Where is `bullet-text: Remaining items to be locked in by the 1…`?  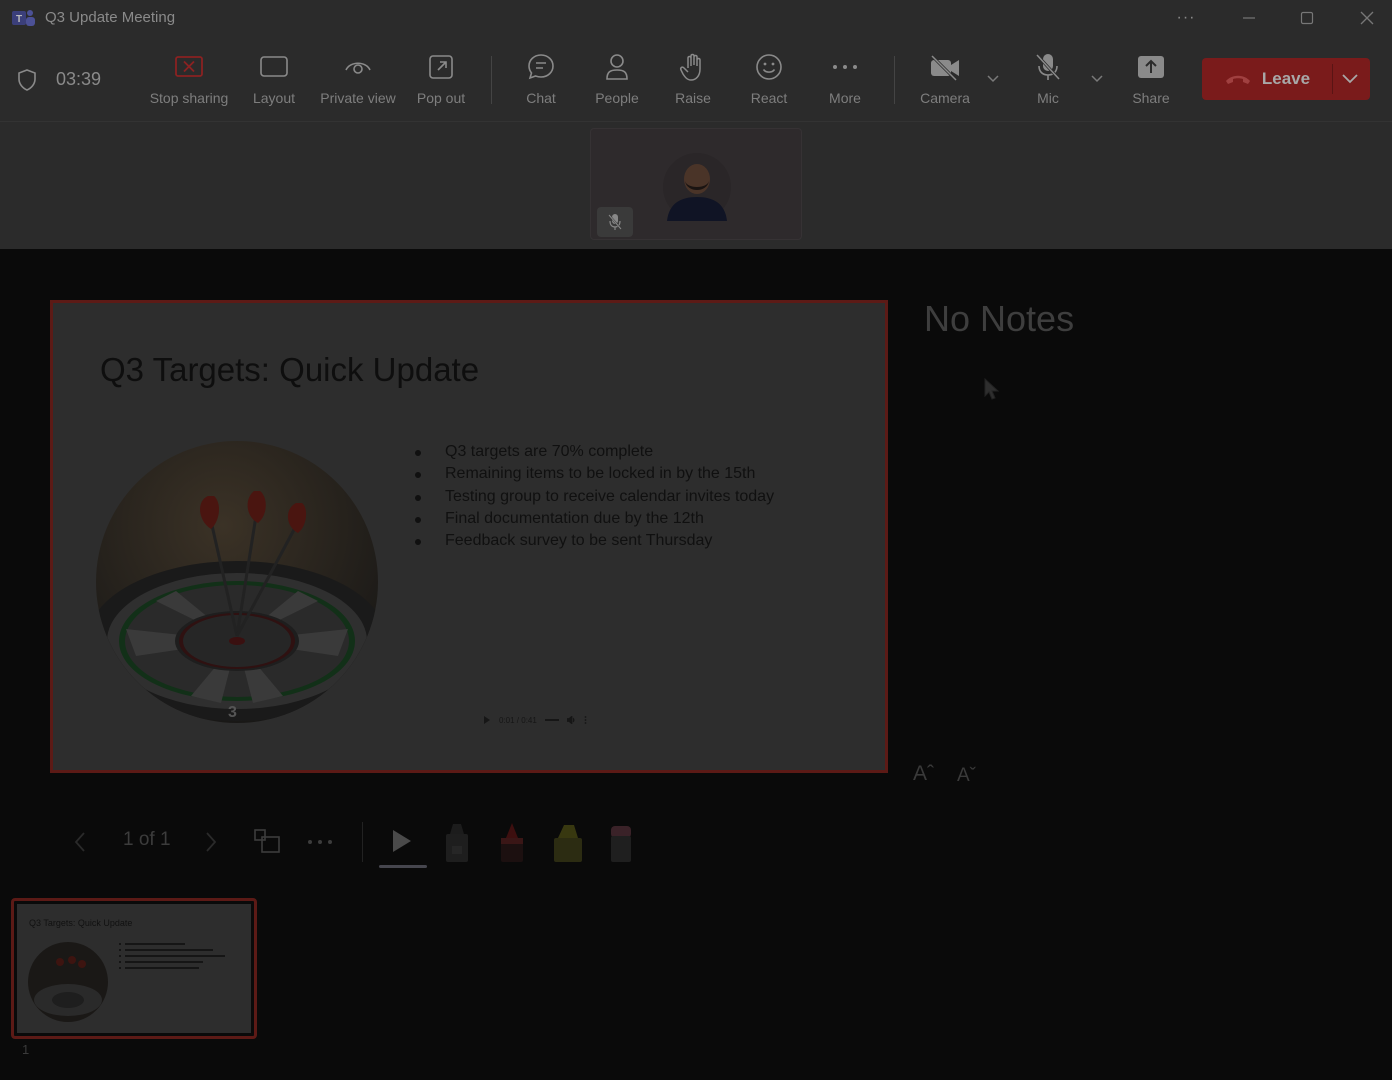 bullet-text: Remaining items to be locked in by the 1… is located at coordinates (600, 474).